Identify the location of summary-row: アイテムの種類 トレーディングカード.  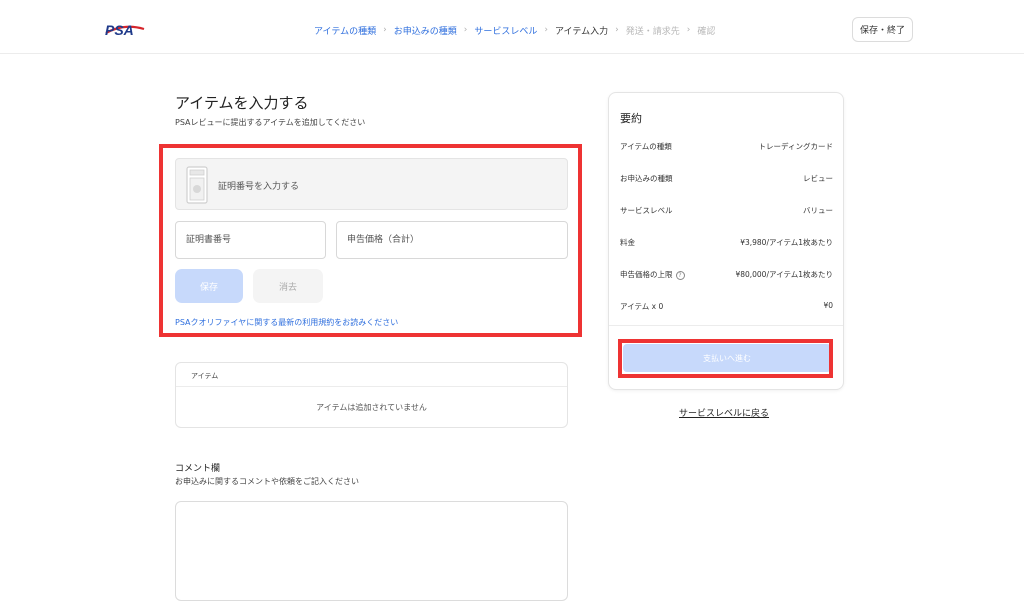
(726, 147).